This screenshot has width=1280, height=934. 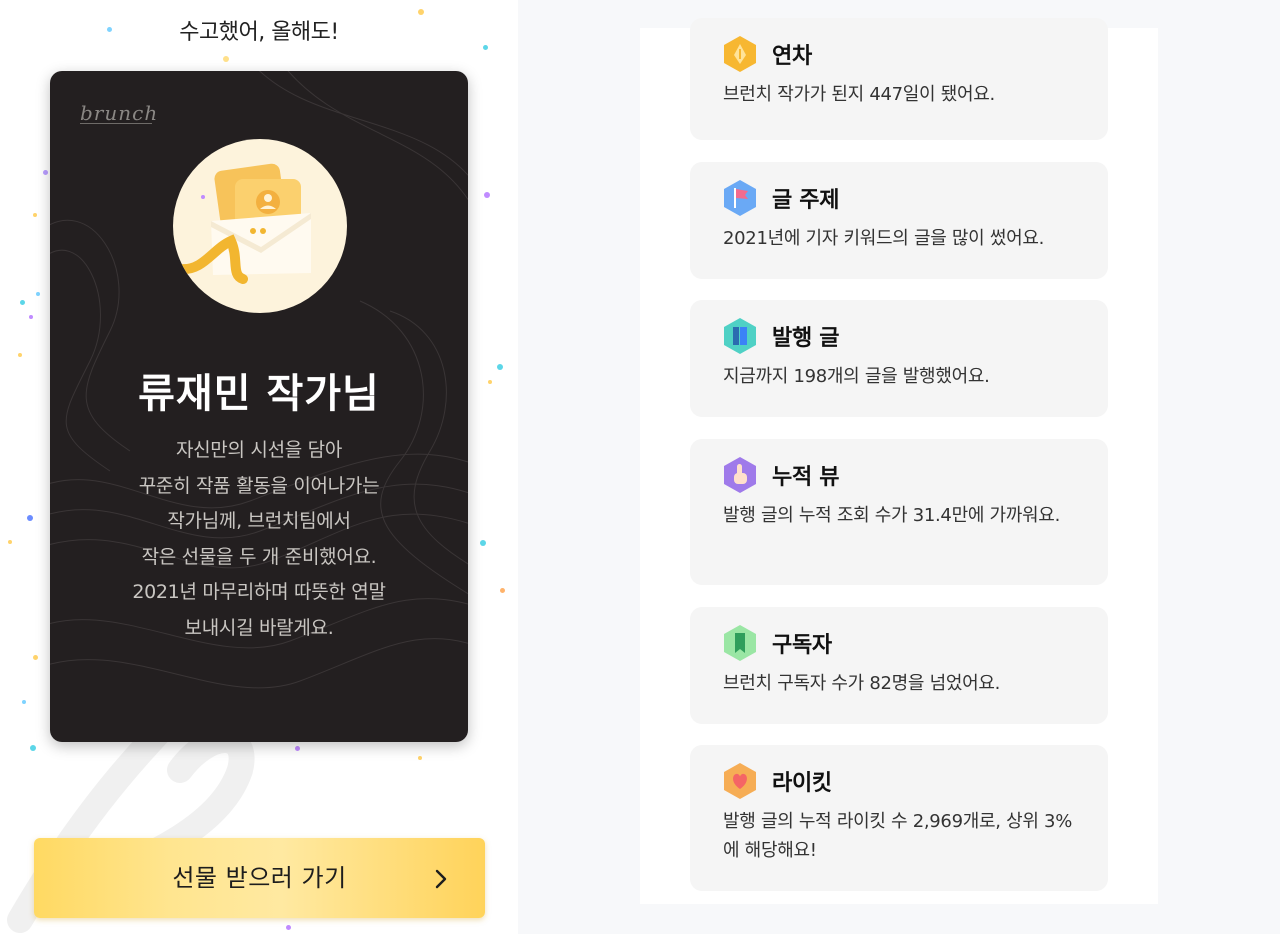 I want to click on stat-description: 지금까지 198개의 글을 발행했어요., so click(x=856, y=376).